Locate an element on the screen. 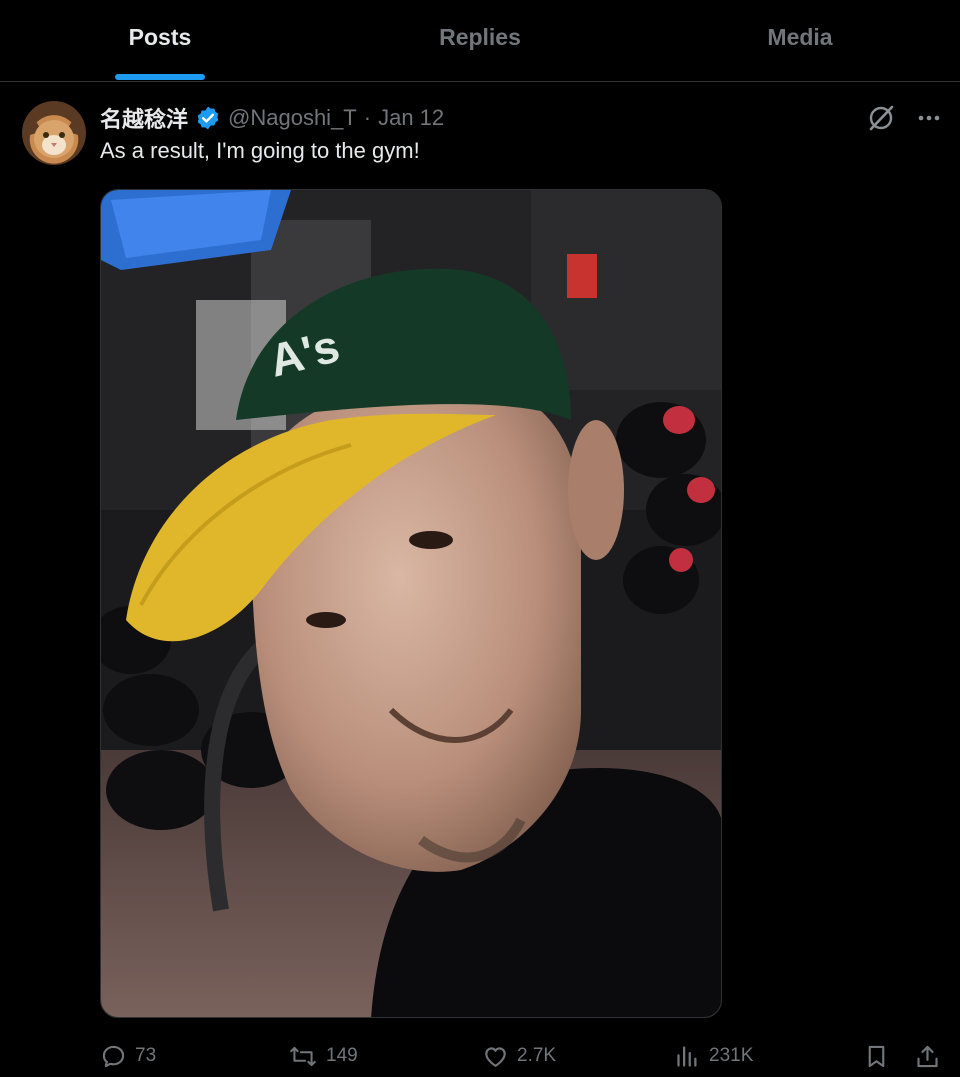 This screenshot has height=1077, width=960. tab-posts-label: Posts is located at coordinates (160, 37).